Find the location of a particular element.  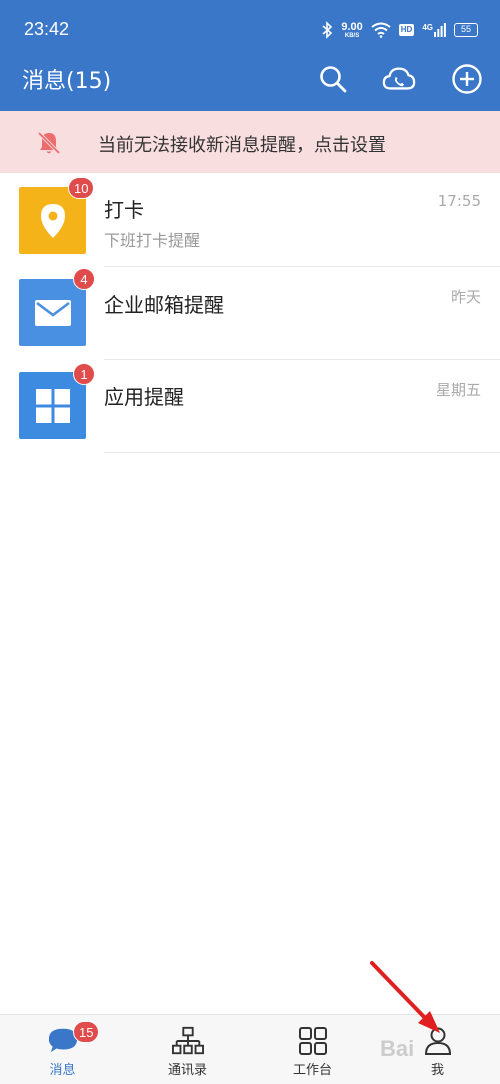

divider is located at coordinates (302, 452).